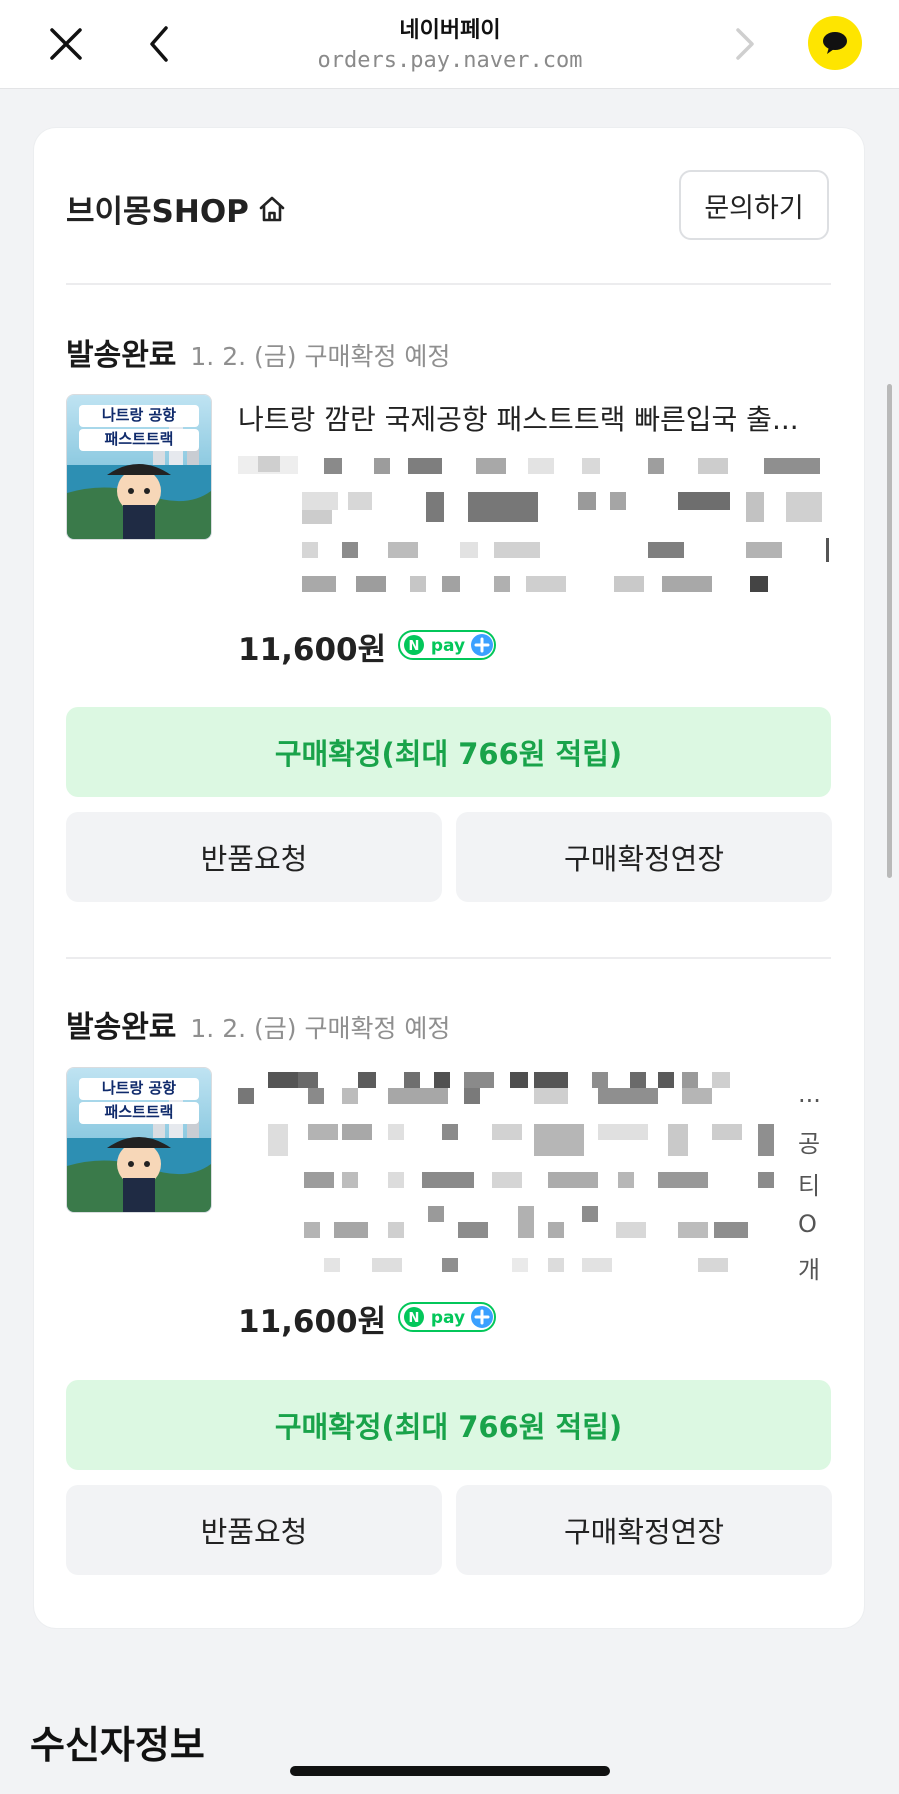 The height and width of the screenshot is (1794, 899). What do you see at coordinates (450, 60) in the screenshot?
I see `browser-url: orders.pay.naver.com` at bounding box center [450, 60].